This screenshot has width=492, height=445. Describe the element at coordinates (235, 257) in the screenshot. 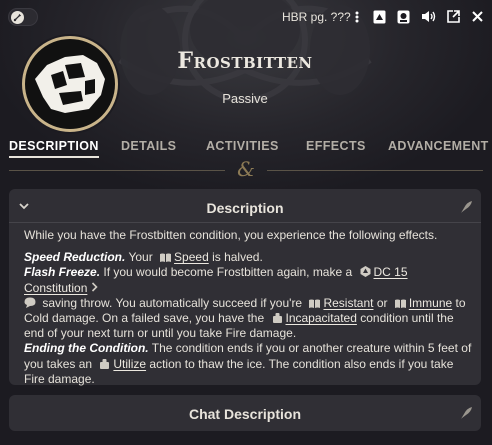

I see `speed-text-post: is halved.` at that location.